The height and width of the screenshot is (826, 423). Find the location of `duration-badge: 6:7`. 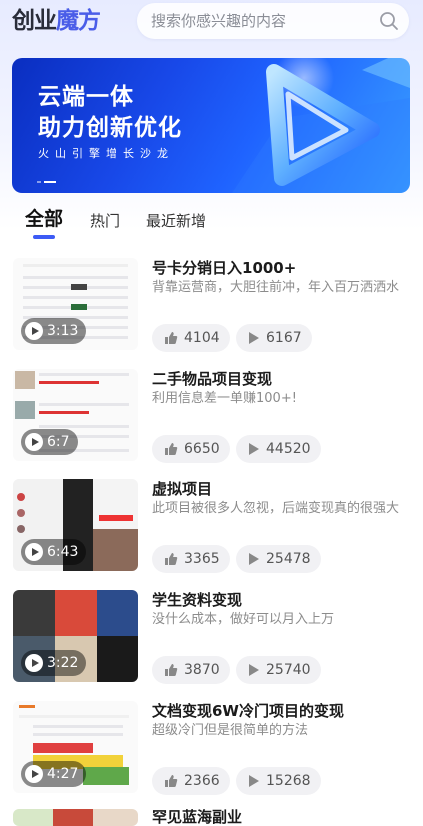

duration-badge: 6:7 is located at coordinates (49, 442).